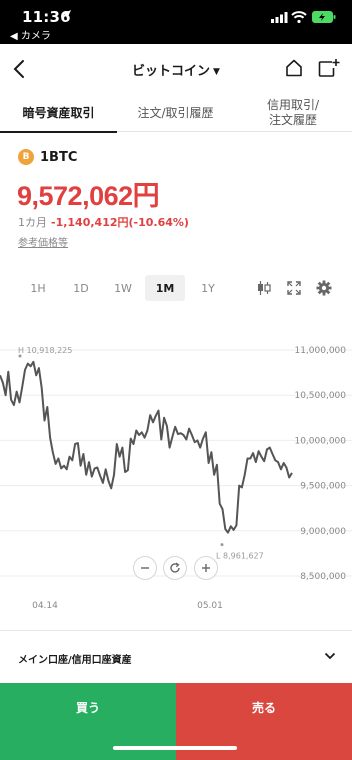 The height and width of the screenshot is (760, 352). What do you see at coordinates (222, 545) in the screenshot?
I see `low-marker` at bounding box center [222, 545].